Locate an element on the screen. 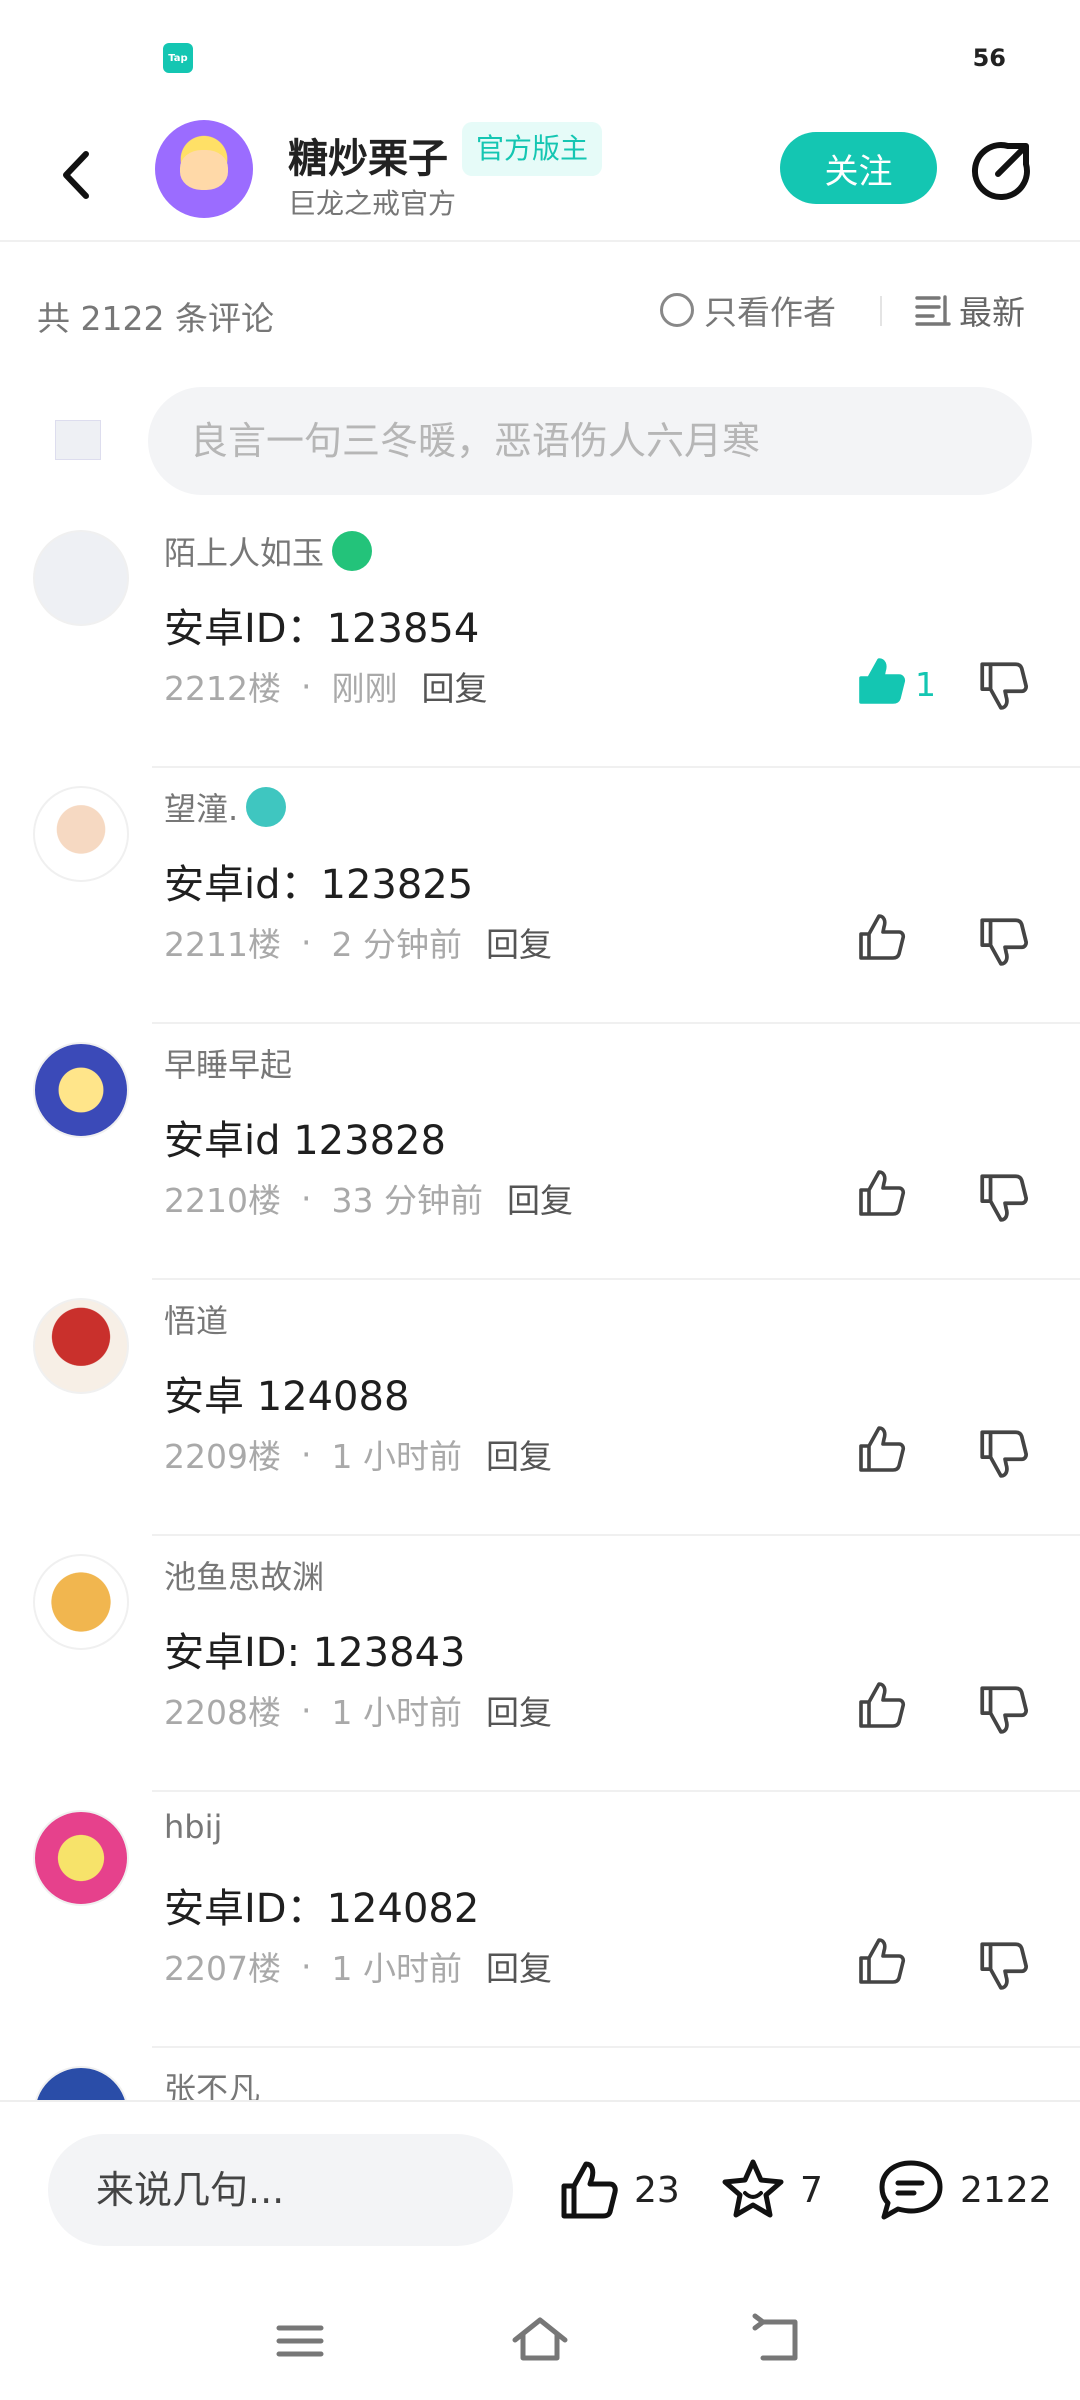 The height and width of the screenshot is (2400, 1080). comment-meta: 2212楼 · 刚刚 回复 is located at coordinates (325, 686).